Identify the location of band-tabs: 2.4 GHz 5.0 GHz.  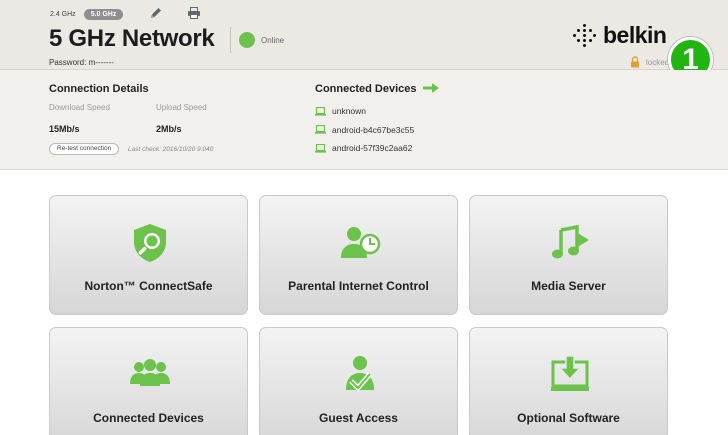
(87, 14).